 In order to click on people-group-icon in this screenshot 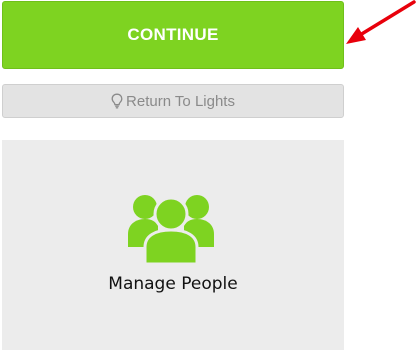, I will do `click(171, 229)`.